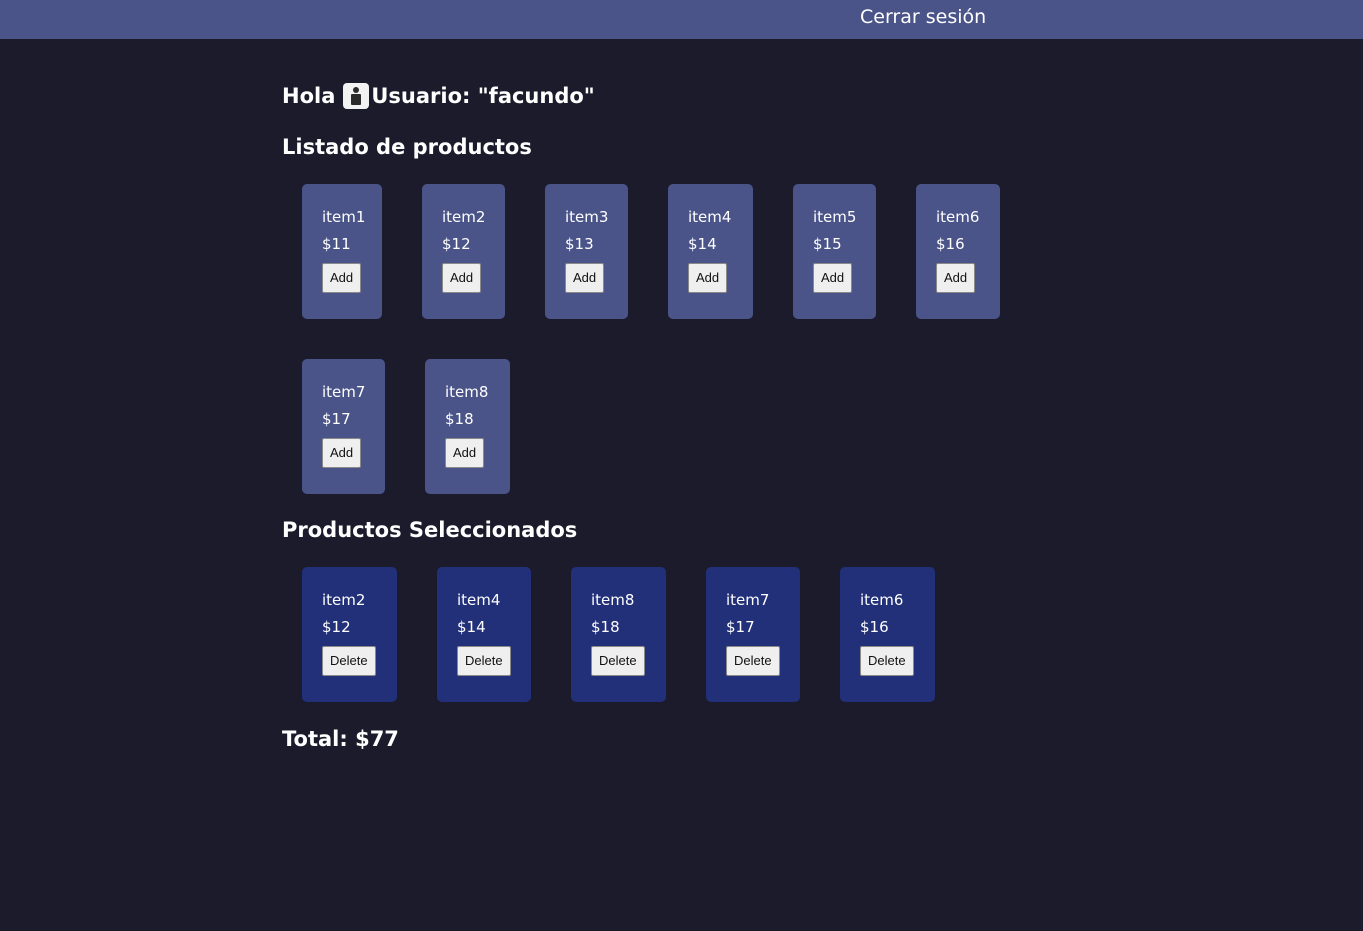  I want to click on product-card: item7 $17 Add, so click(343, 426).